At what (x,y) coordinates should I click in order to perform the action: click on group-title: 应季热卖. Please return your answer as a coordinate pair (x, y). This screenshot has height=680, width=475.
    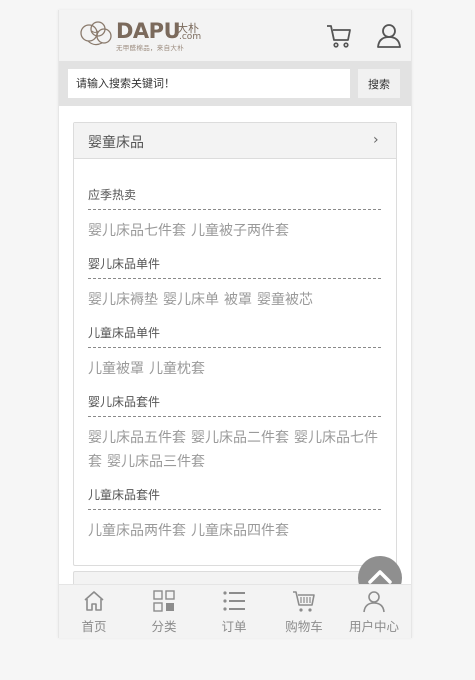
    Looking at the image, I should click on (112, 195).